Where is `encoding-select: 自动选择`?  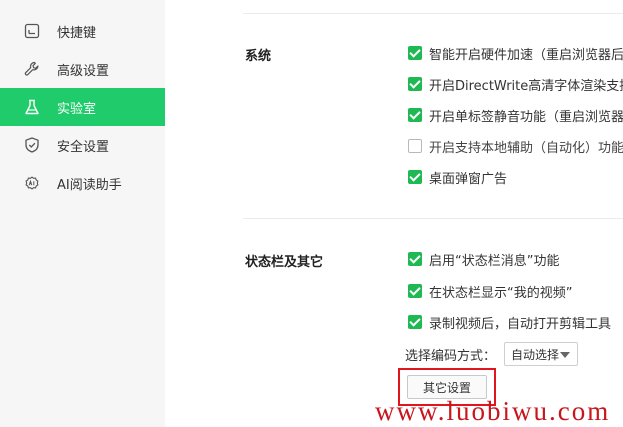 encoding-select: 自动选择 is located at coordinates (541, 354).